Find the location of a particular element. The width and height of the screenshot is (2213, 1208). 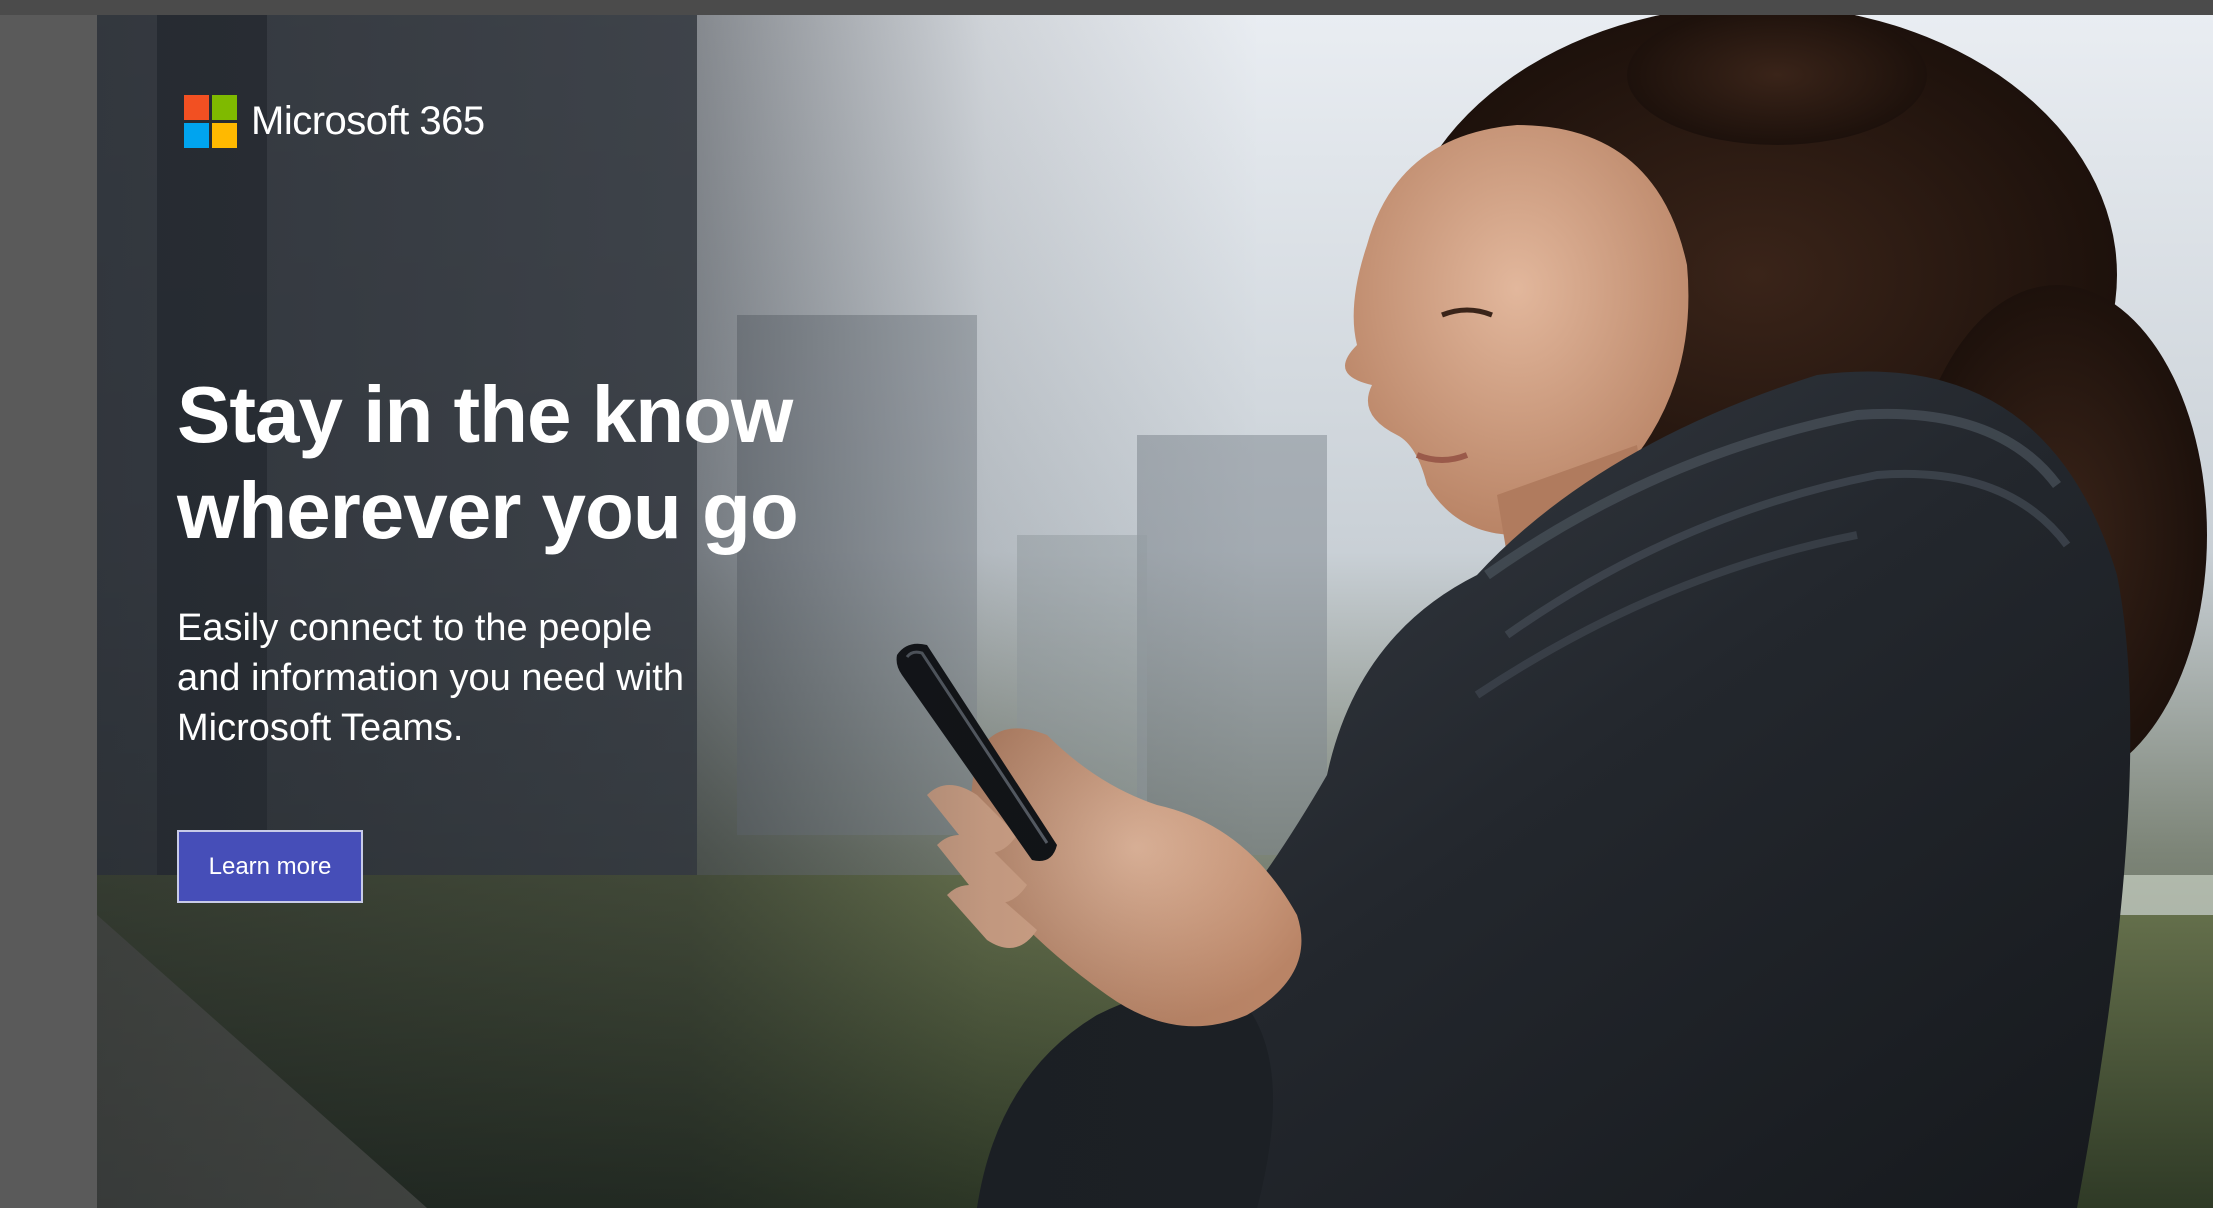

subcopy-line-3: Microsoft Teams. is located at coordinates (320, 728).